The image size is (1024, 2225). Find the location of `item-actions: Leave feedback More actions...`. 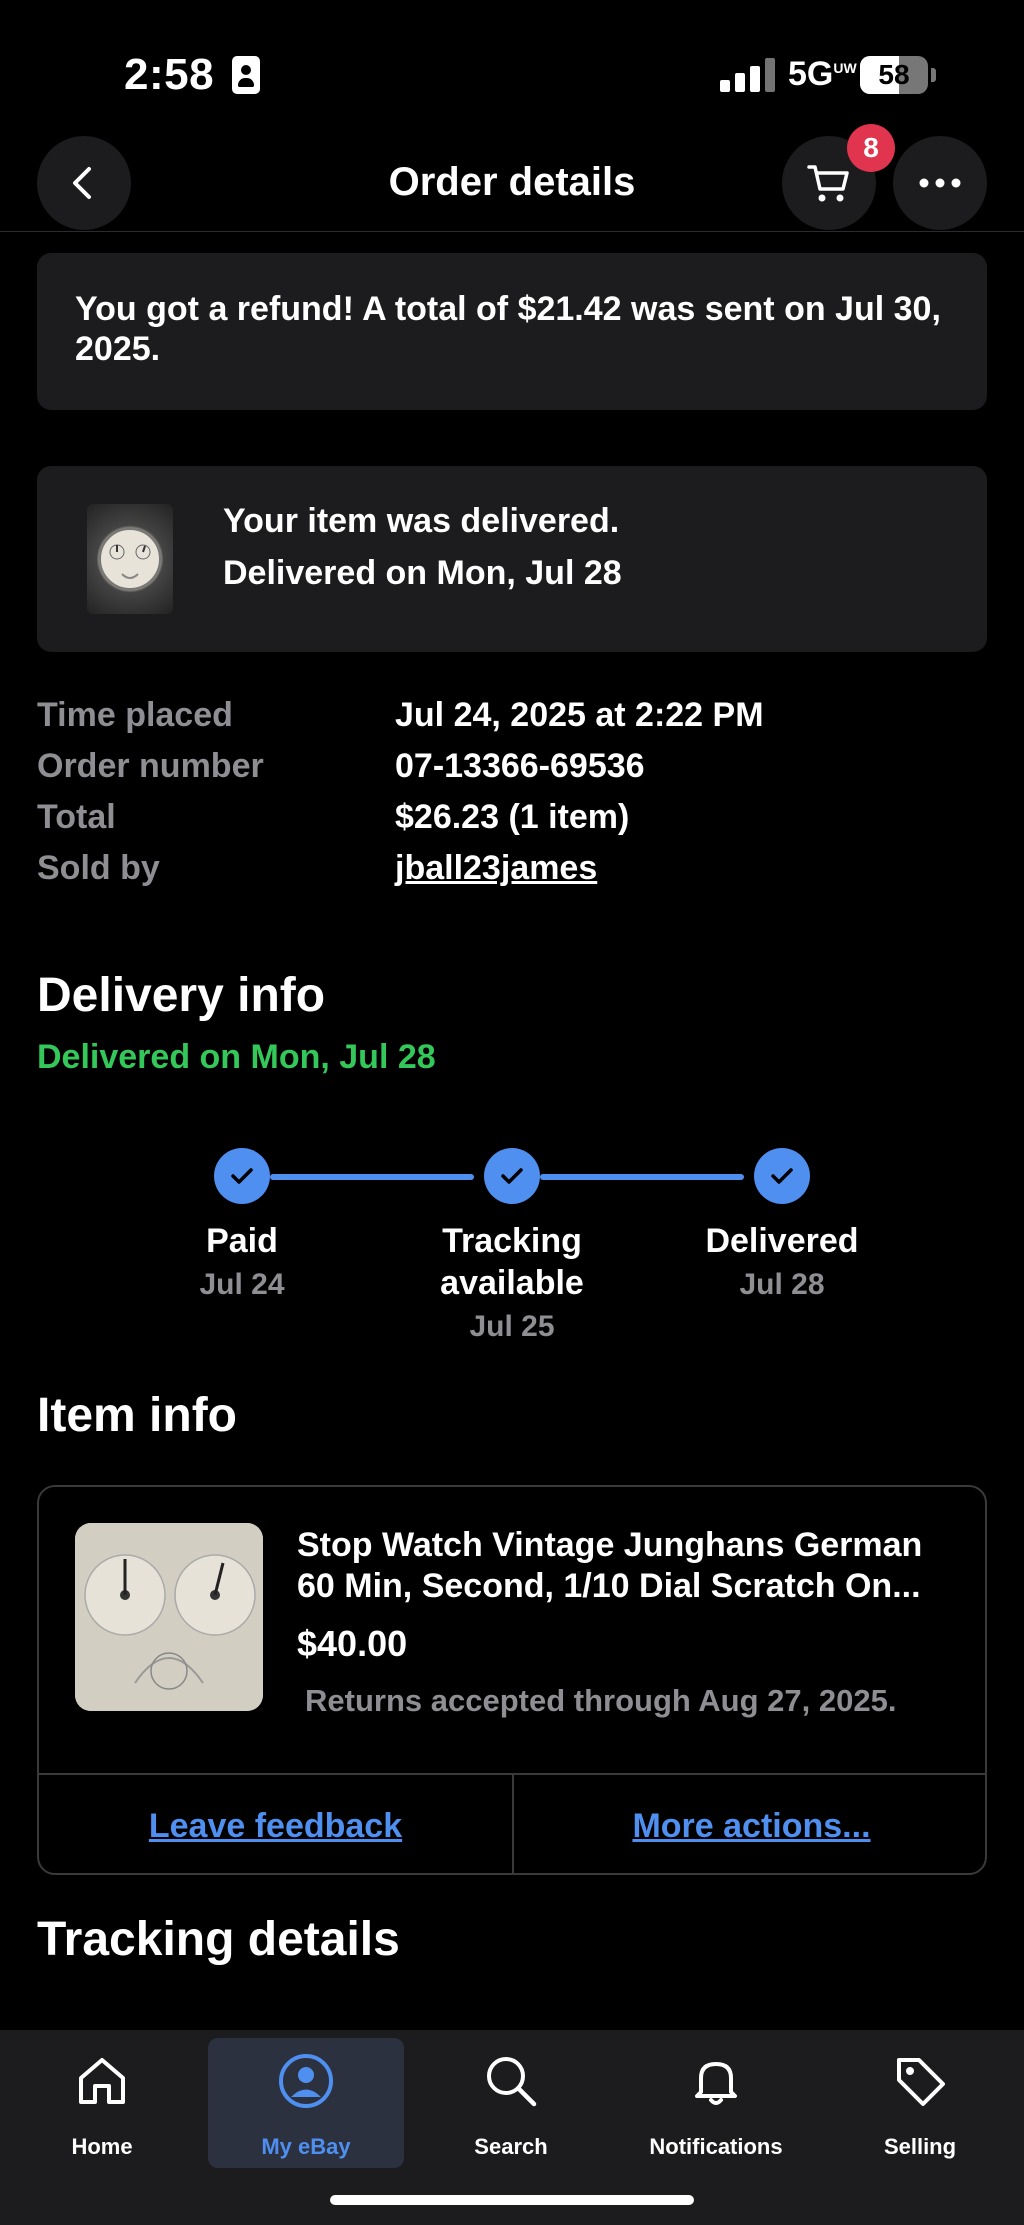

item-actions: Leave feedback More actions... is located at coordinates (512, 1823).